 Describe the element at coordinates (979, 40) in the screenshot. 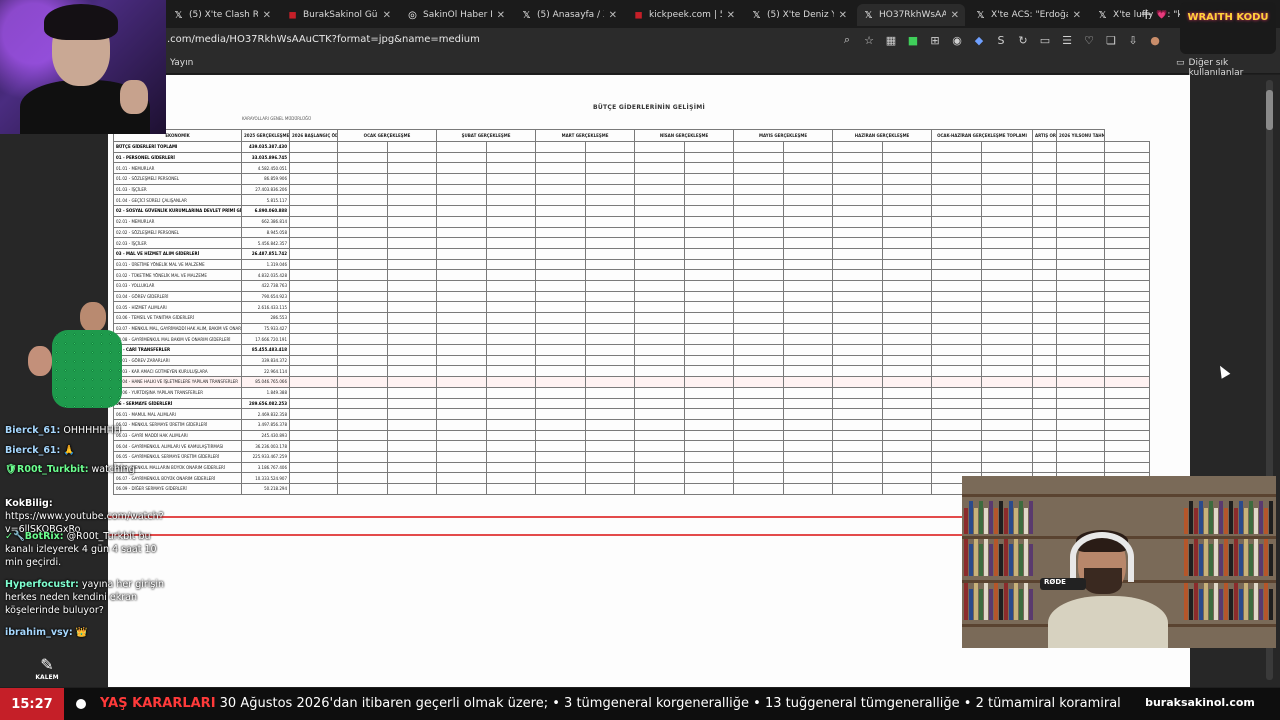

I see `extension-translate-icon: ◆` at that location.